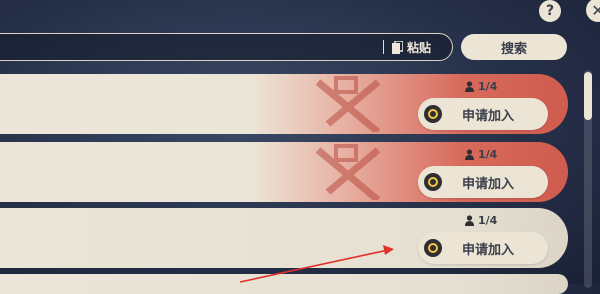  I want to click on paste-icon, so click(398, 46).